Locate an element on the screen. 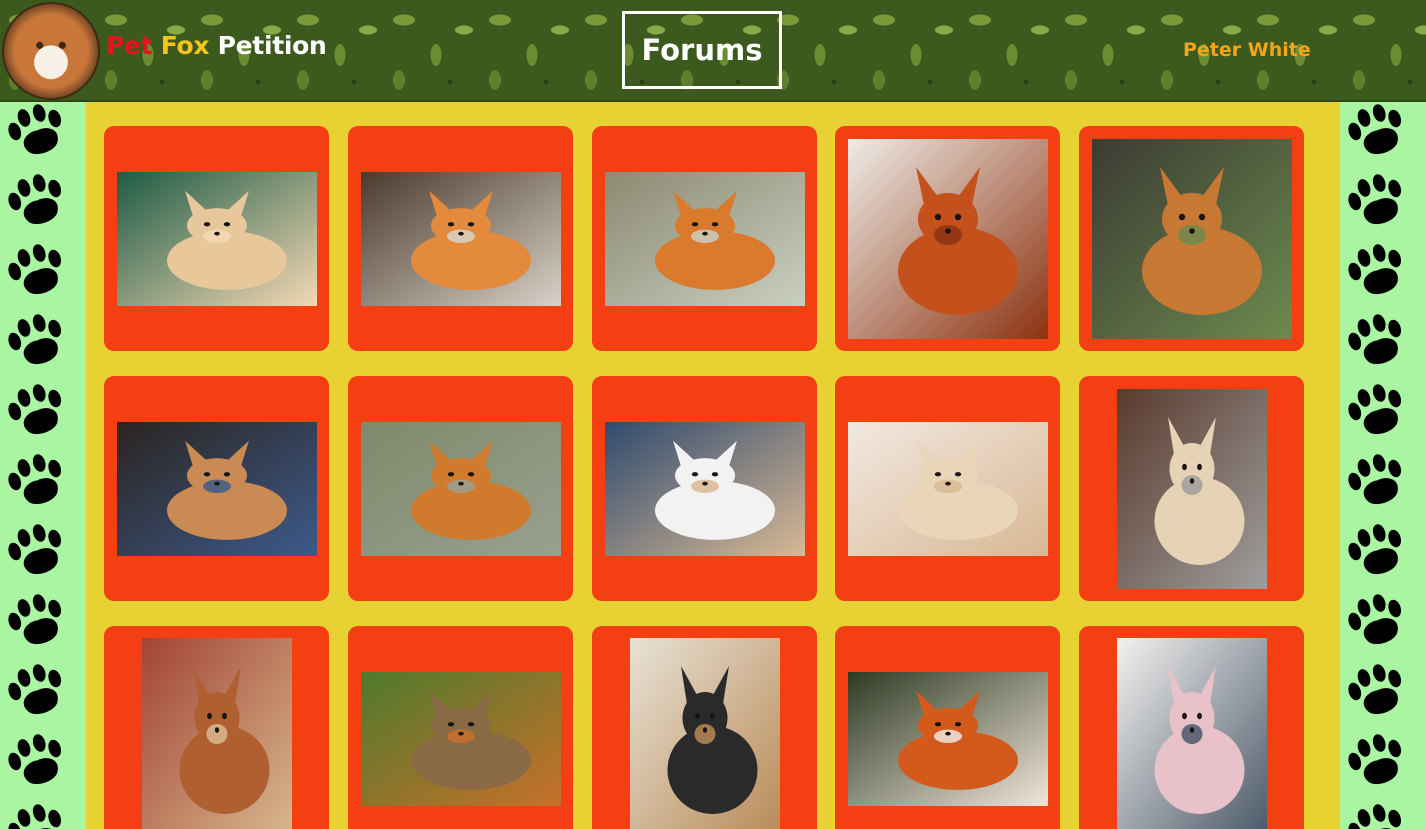 The width and height of the screenshot is (1426, 829). left-paw-strip is located at coordinates (43, 465).